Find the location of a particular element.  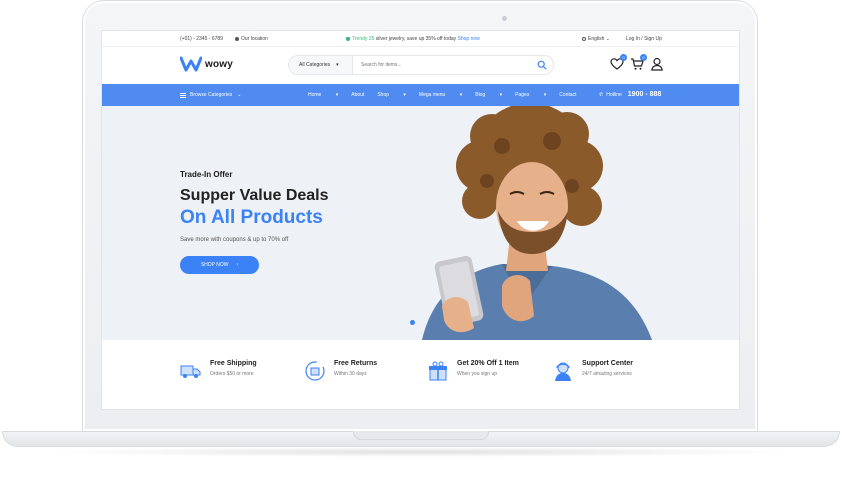

hotline: ✆ Hotline 1900 - 888 is located at coordinates (630, 94).